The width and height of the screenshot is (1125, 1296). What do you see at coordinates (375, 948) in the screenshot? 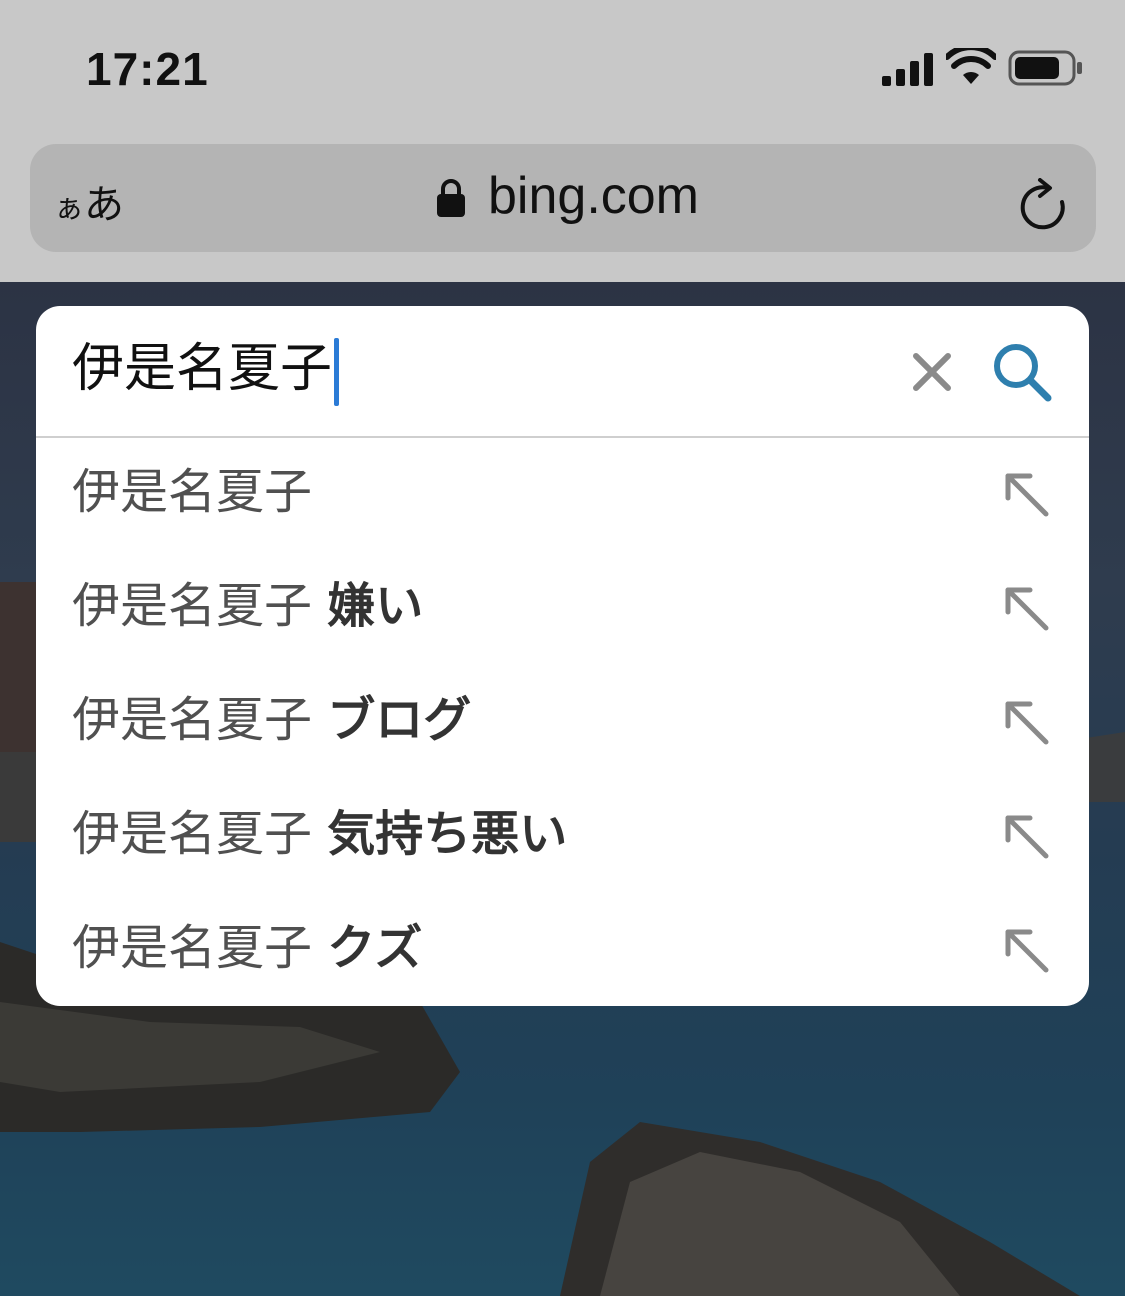
I see `suggestion-suffix: クズ` at bounding box center [375, 948].